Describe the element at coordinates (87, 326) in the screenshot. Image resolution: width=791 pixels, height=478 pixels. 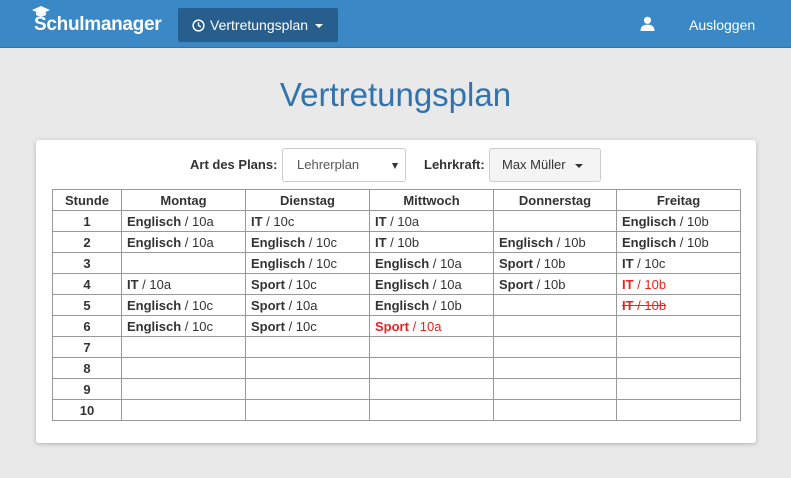
I see `hour-cell: 6` at that location.